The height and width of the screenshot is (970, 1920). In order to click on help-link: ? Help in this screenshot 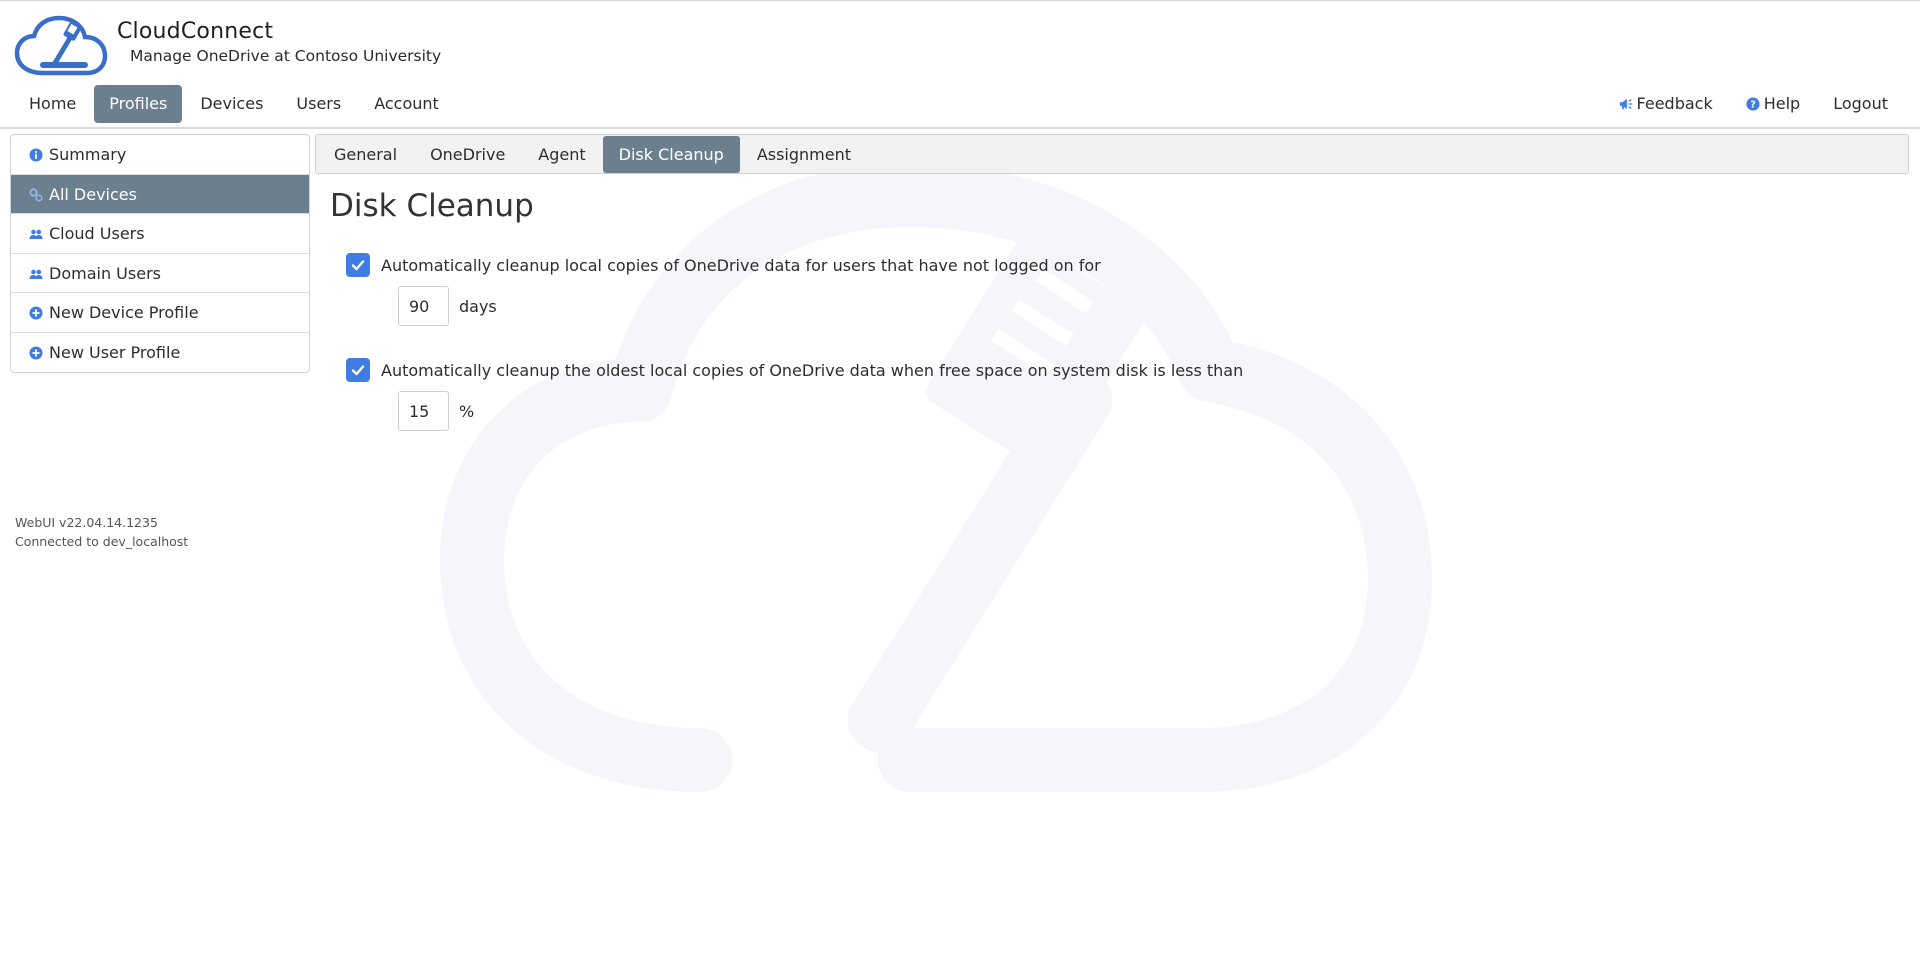, I will do `click(1773, 104)`.